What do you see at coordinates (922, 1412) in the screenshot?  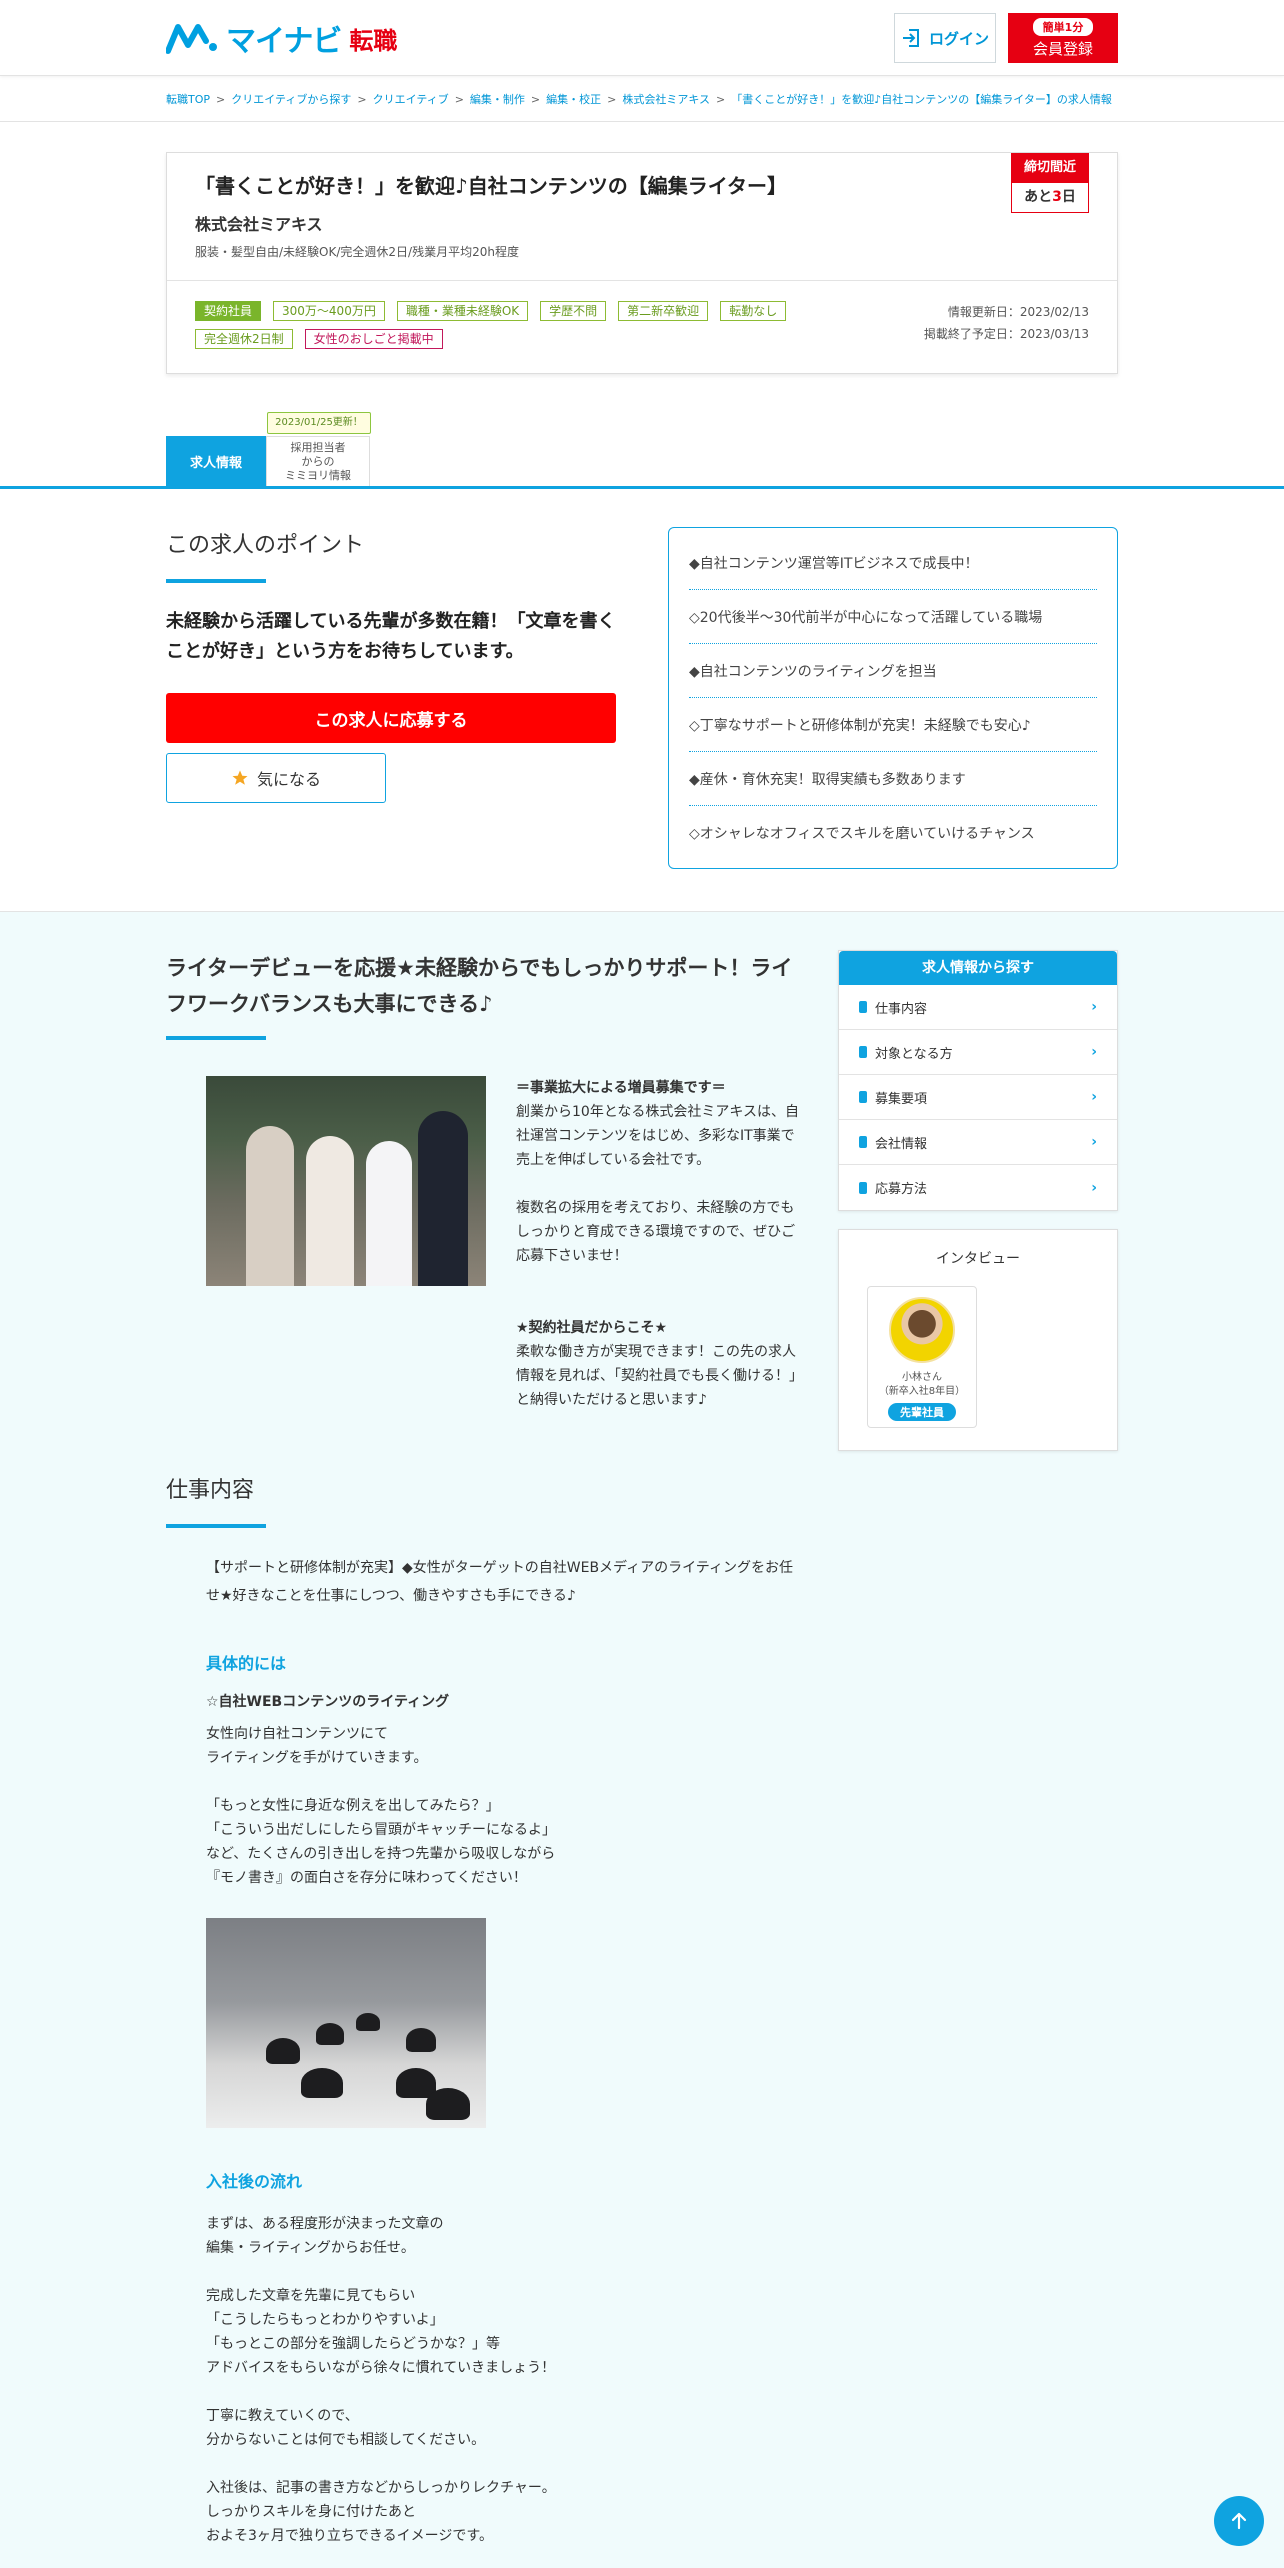 I see `interviewee-badge: 先輩社員` at bounding box center [922, 1412].